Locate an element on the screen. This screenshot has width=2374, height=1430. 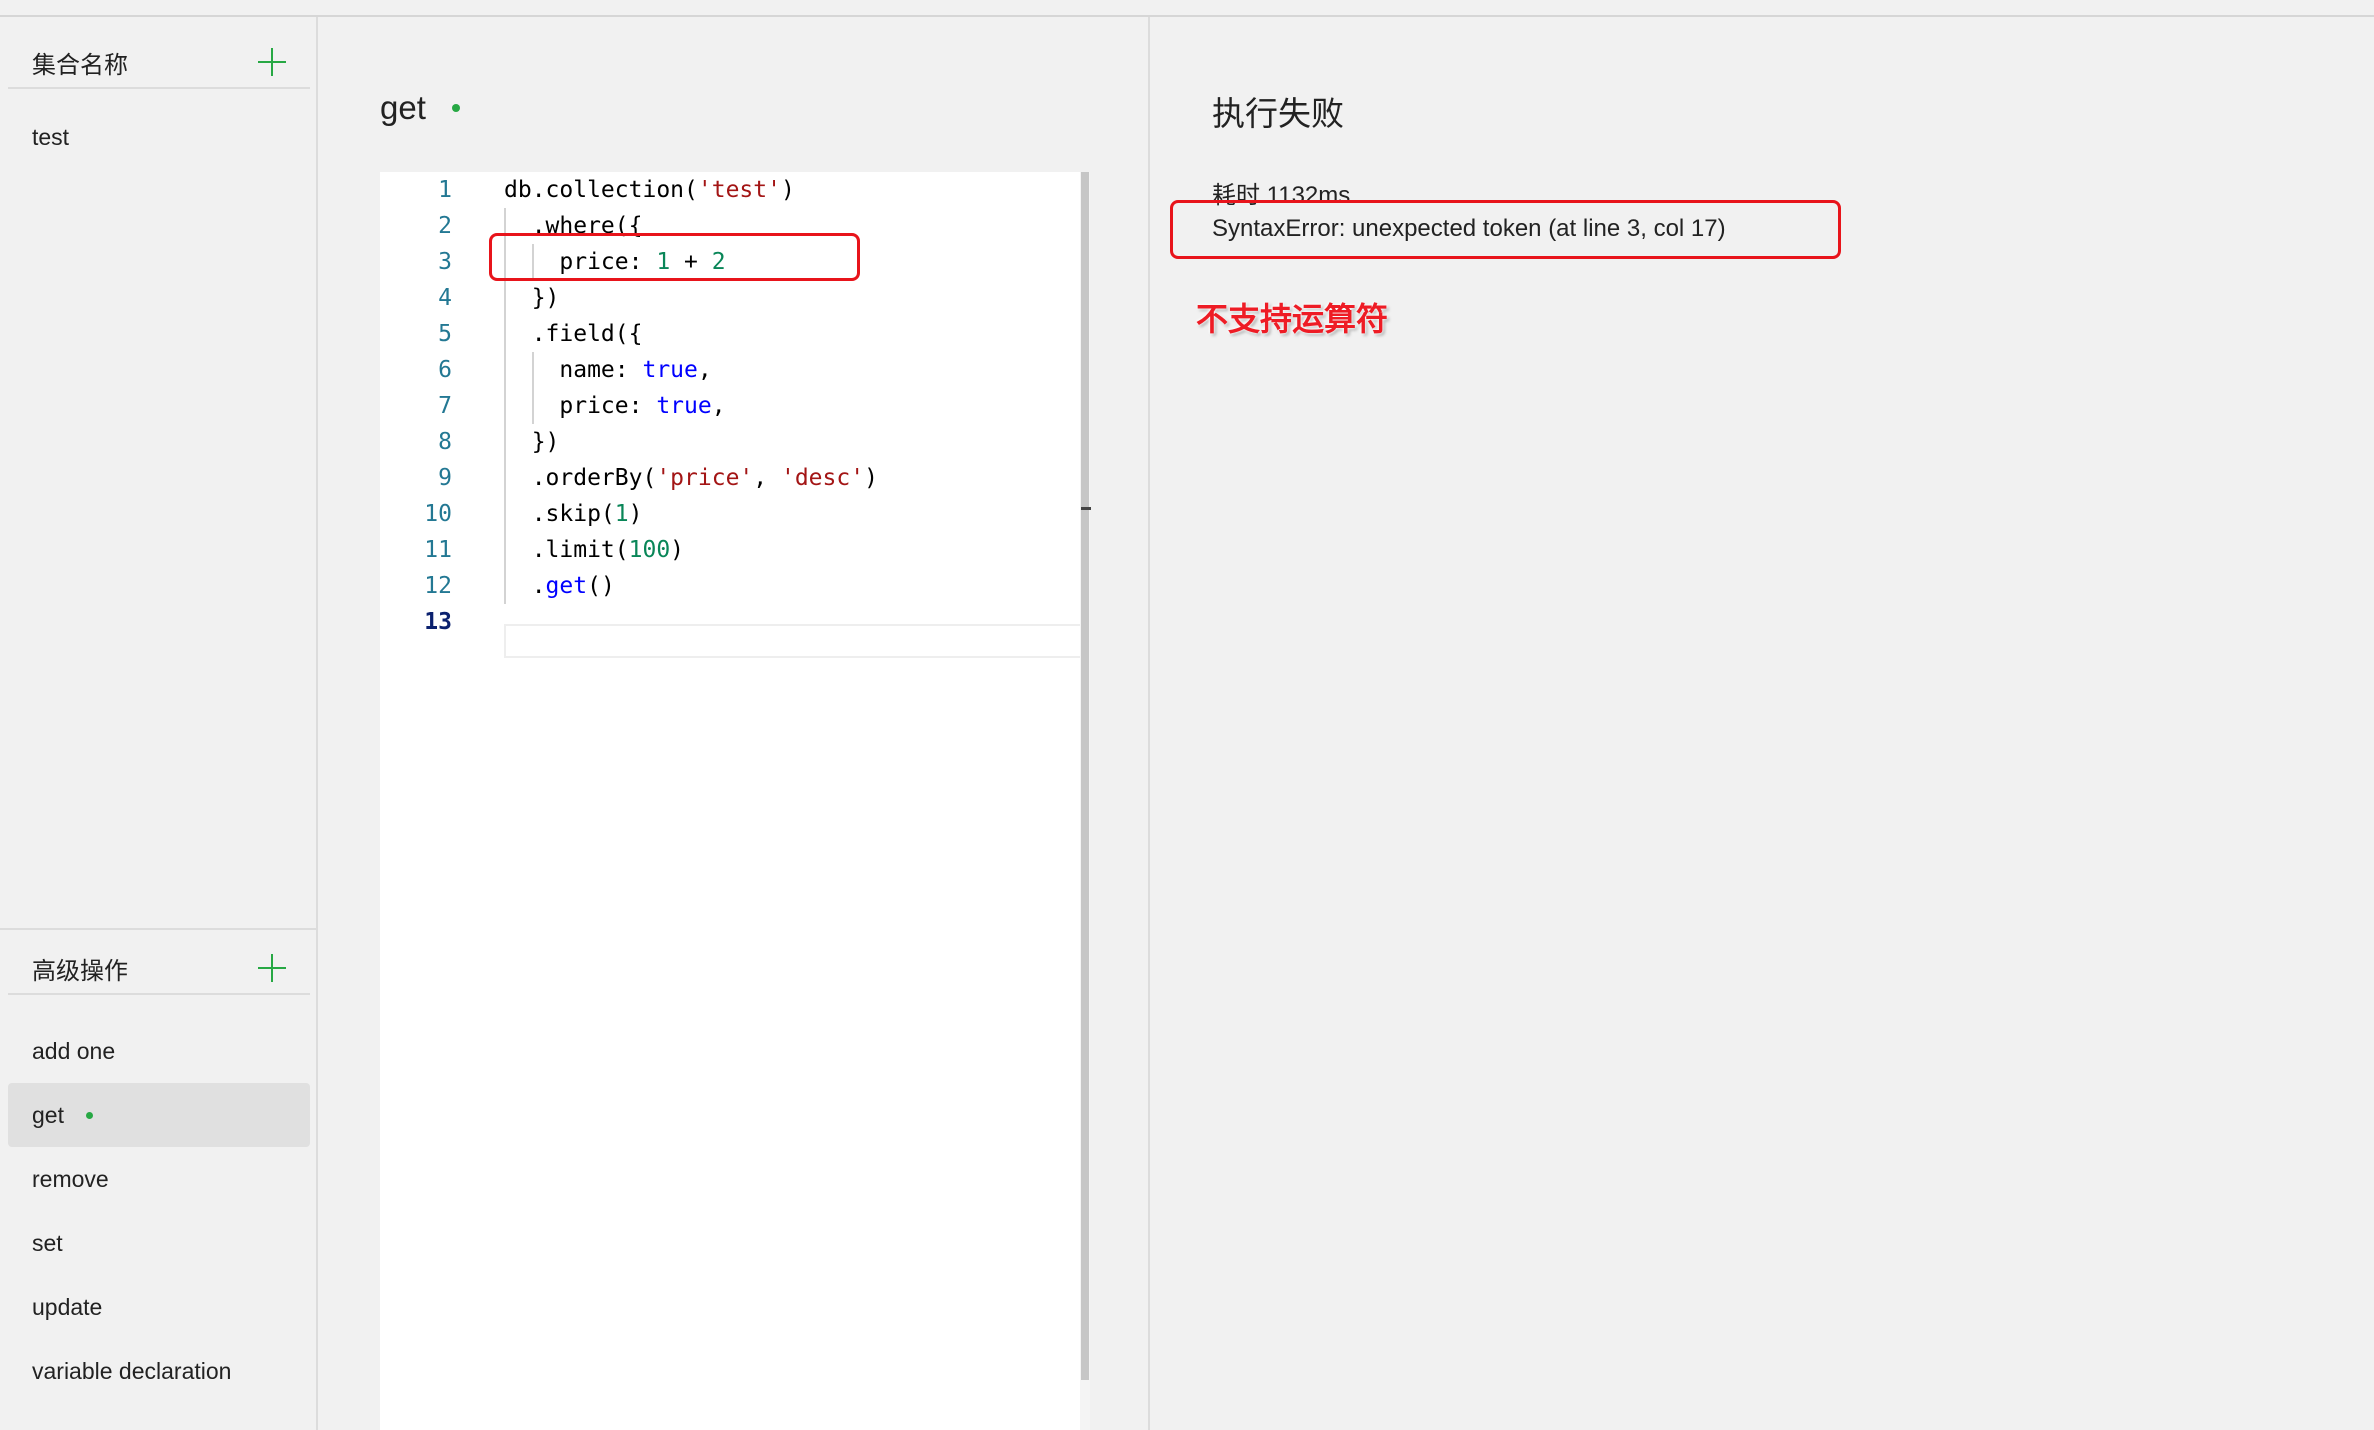
line-number: 6 is located at coordinates (445, 370).